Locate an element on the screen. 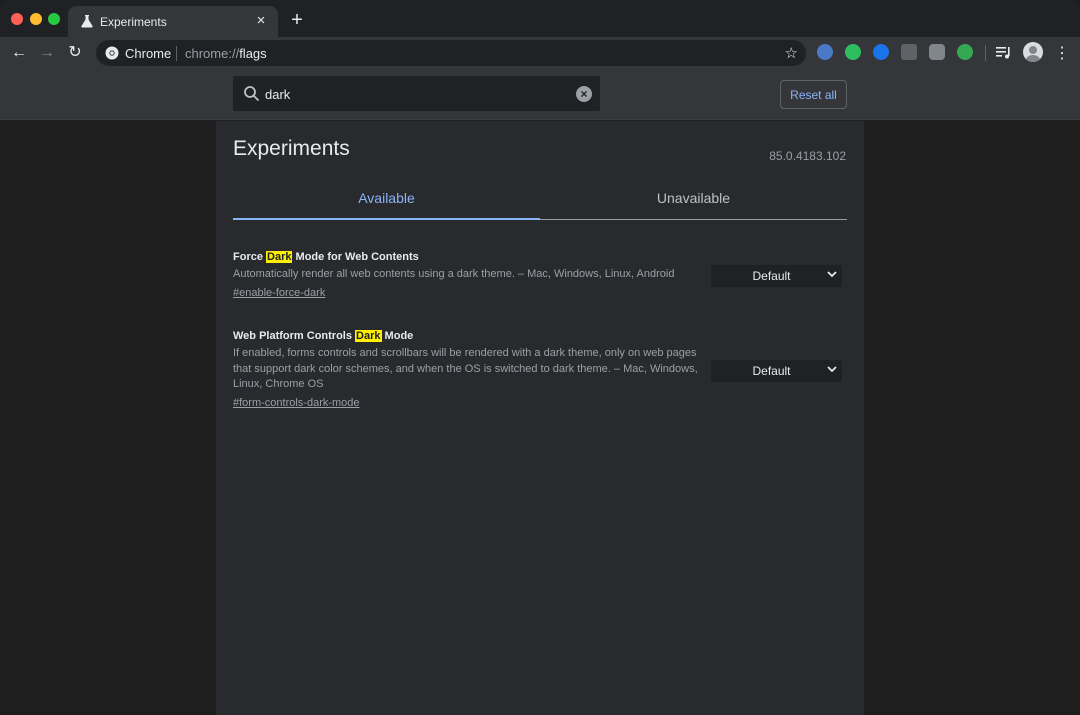 This screenshot has width=1080, height=715. clear-search-icon: × is located at coordinates (584, 94).